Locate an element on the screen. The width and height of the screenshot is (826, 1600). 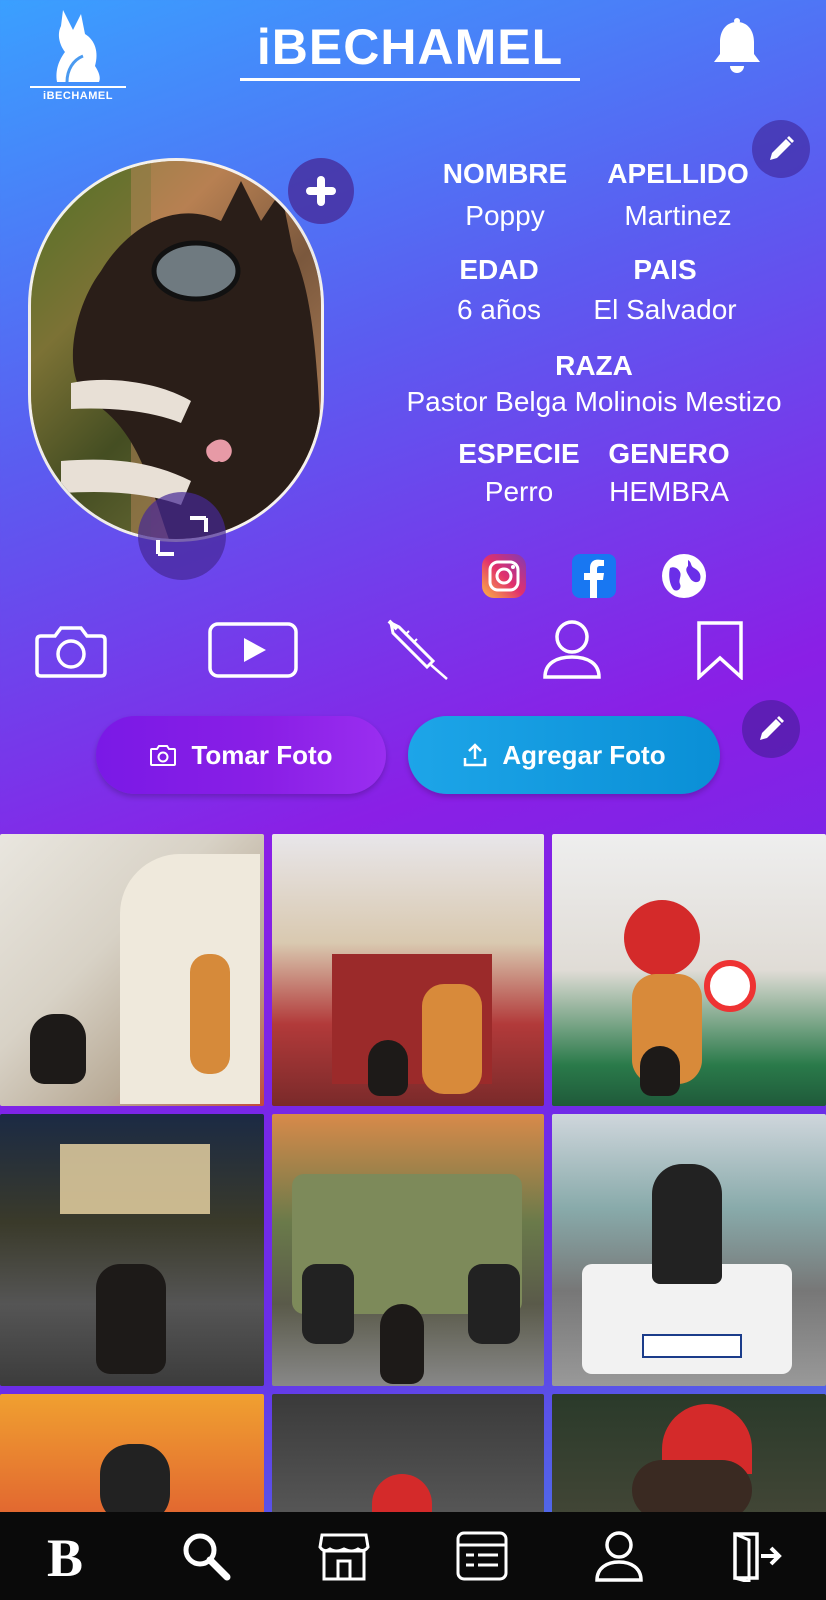
facebook-icon is located at coordinates (594, 576).